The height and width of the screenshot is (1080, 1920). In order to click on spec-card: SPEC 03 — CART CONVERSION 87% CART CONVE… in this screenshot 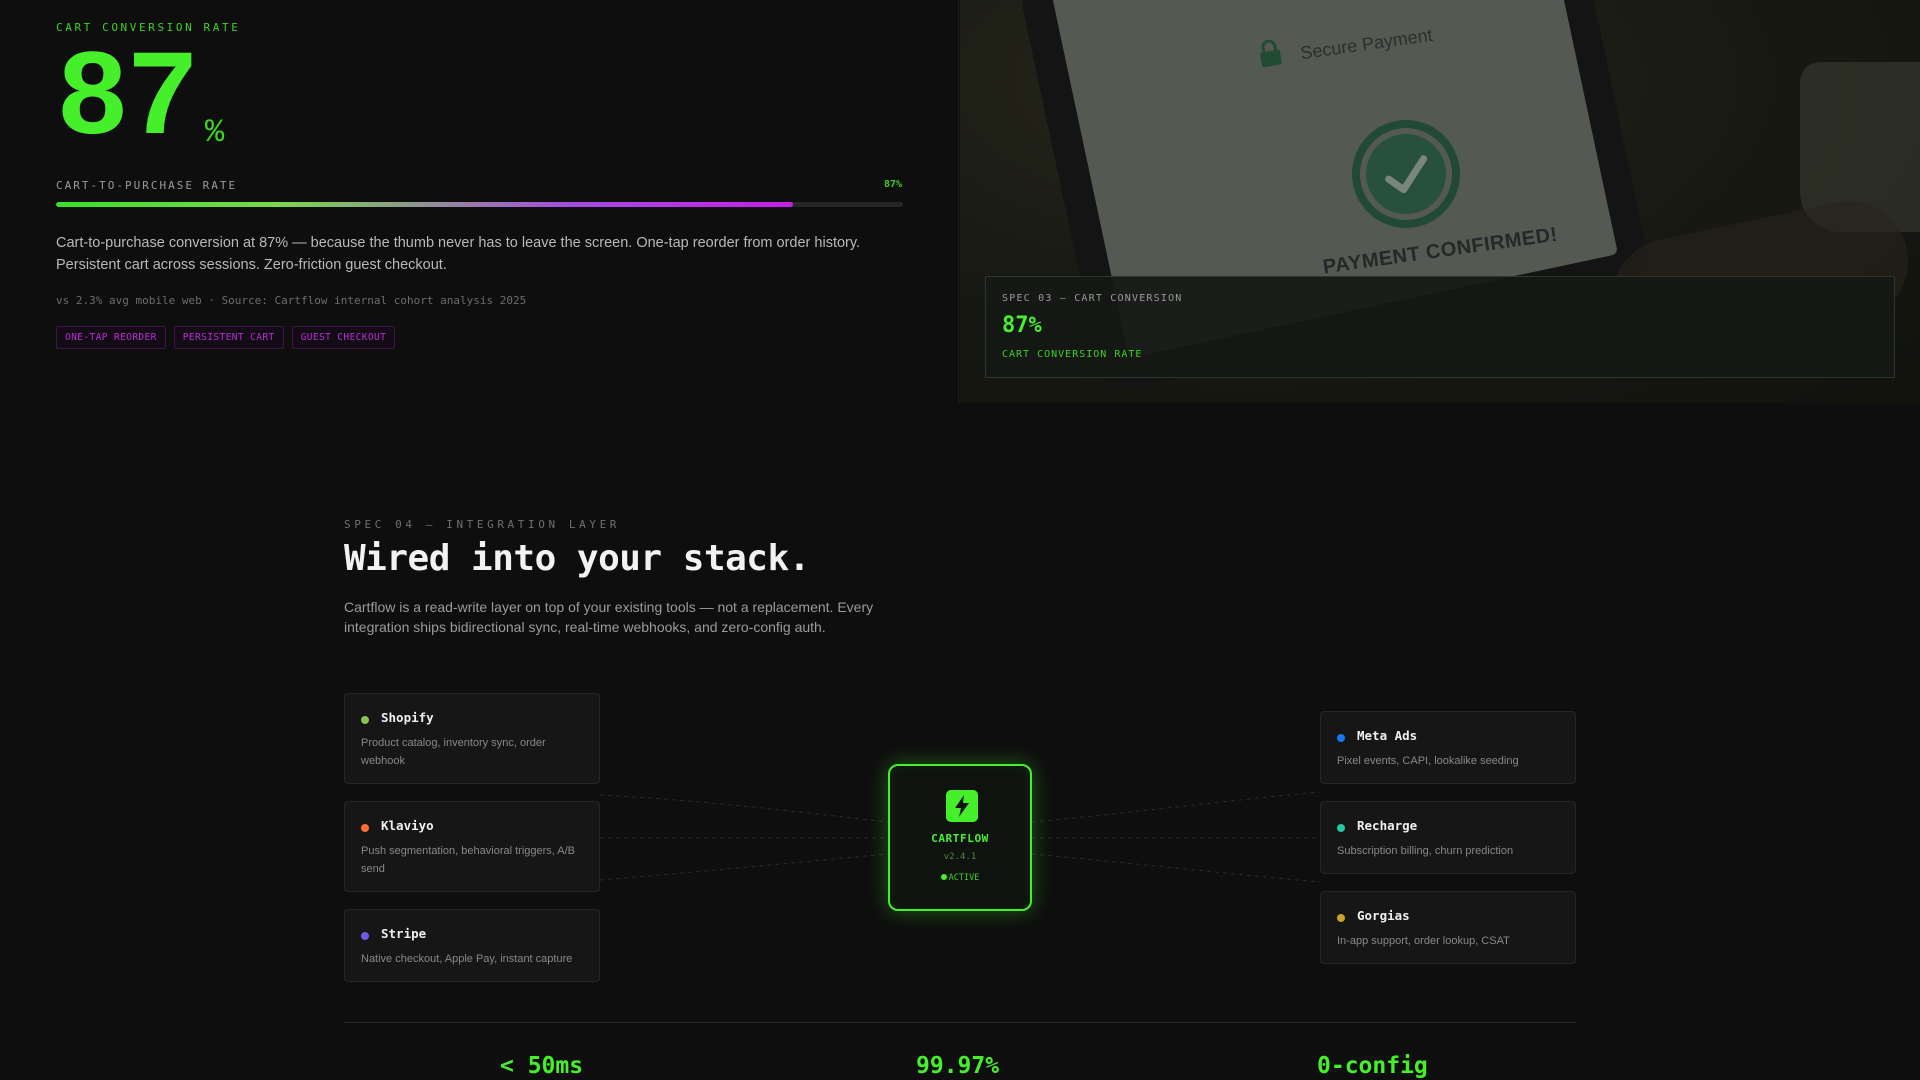, I will do `click(1440, 327)`.